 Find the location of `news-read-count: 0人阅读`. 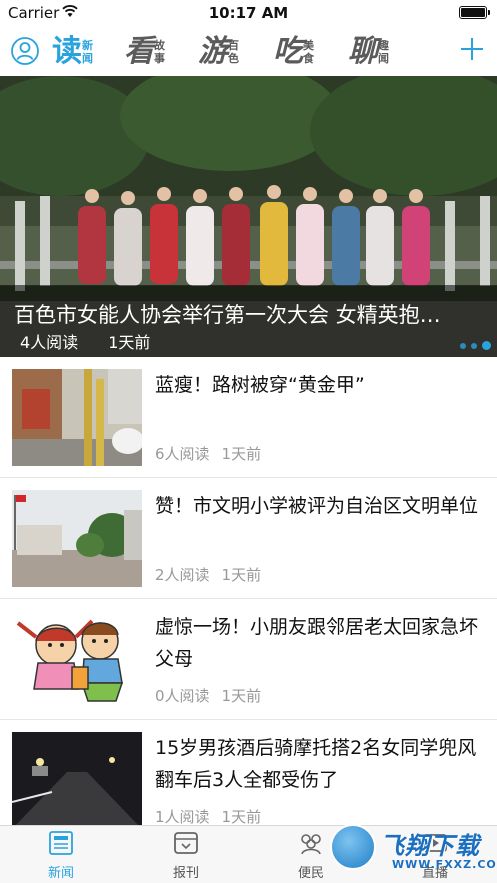

news-read-count: 0人阅读 is located at coordinates (182, 696).